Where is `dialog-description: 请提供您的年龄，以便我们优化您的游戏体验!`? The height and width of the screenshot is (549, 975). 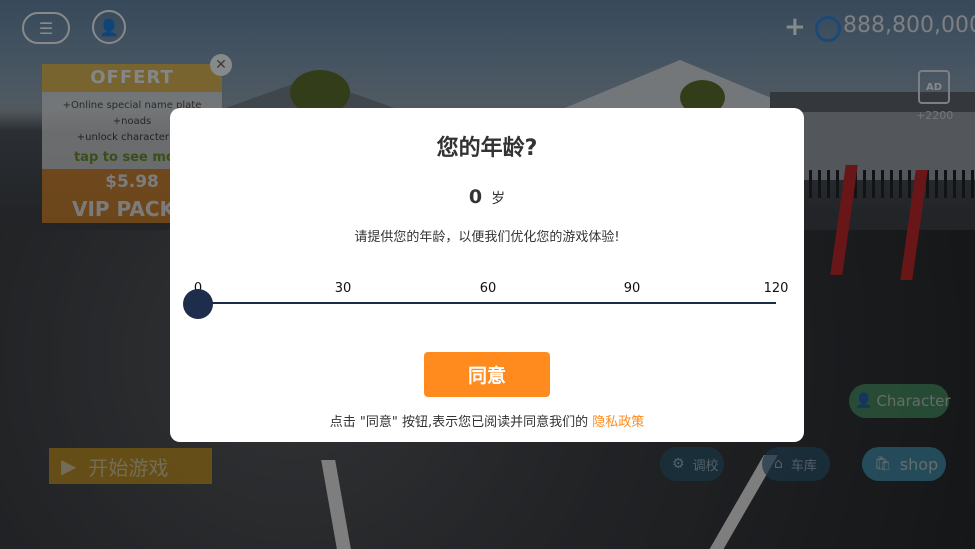
dialog-description: 请提供您的年龄，以便我们优化您的游戏体验! is located at coordinates (487, 237).